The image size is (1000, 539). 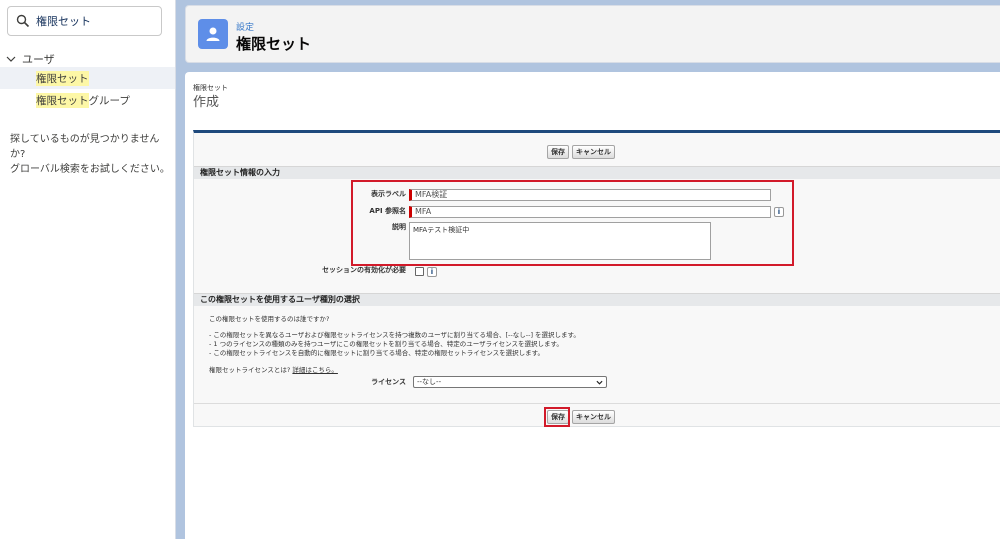 What do you see at coordinates (213, 34) in the screenshot?
I see `user-icon` at bounding box center [213, 34].